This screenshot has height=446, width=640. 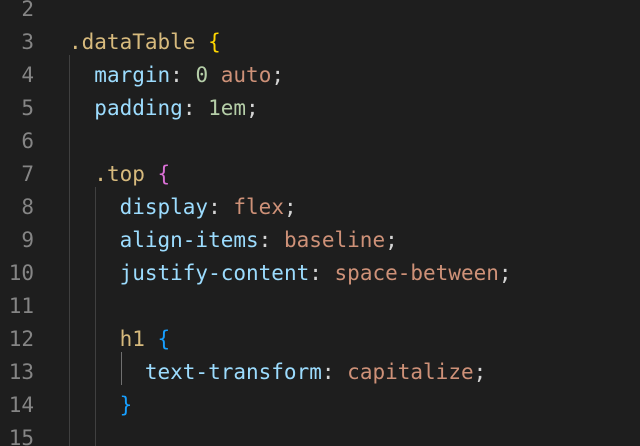 What do you see at coordinates (202, 75) in the screenshot?
I see `code-token: 0` at bounding box center [202, 75].